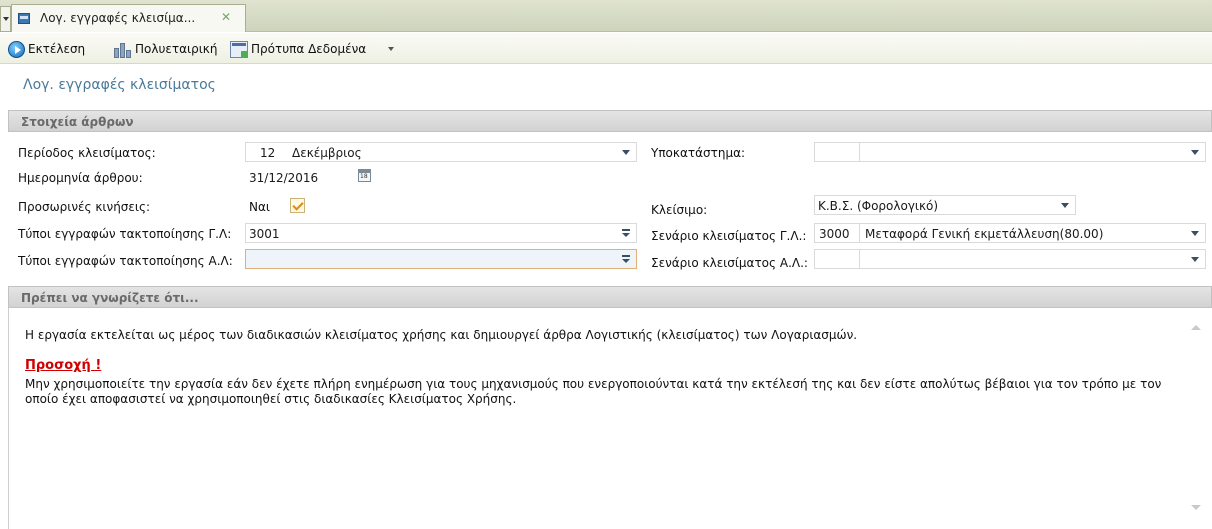  Describe the element at coordinates (1010, 259) in the screenshot. I see `al-scenario-select` at that location.